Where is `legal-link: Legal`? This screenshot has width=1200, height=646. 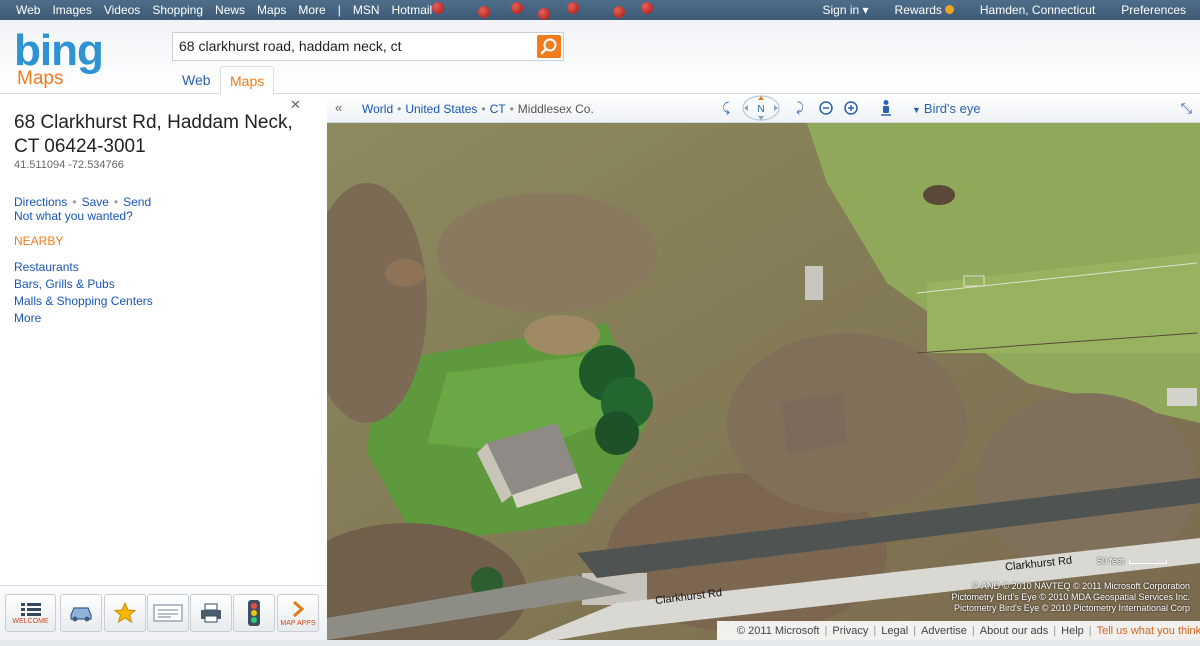 legal-link: Legal is located at coordinates (894, 631).